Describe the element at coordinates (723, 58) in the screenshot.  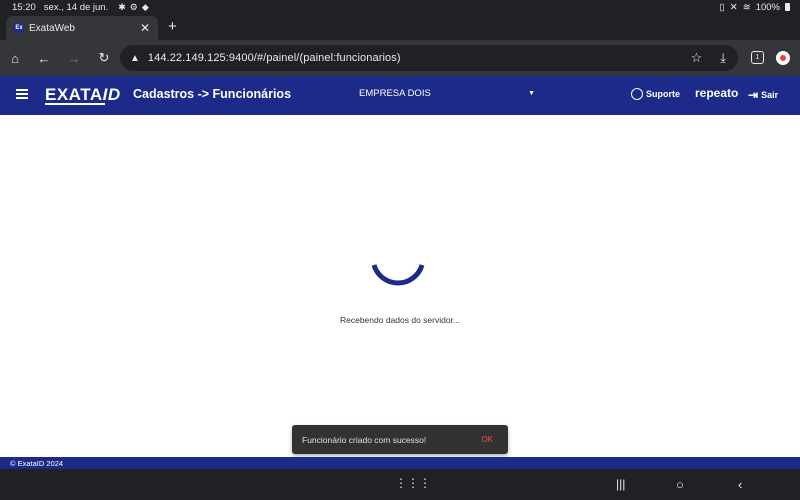
I see `download-icon: ⤓` at that location.